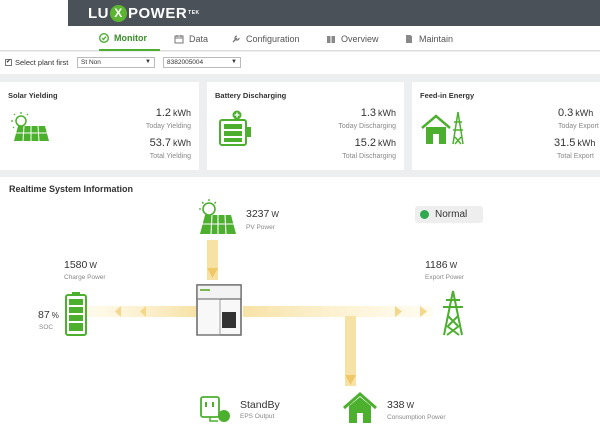 The width and height of the screenshot is (600, 437). What do you see at coordinates (262, 214) in the screenshot?
I see `pv-power-value: 3237 W` at bounding box center [262, 214].